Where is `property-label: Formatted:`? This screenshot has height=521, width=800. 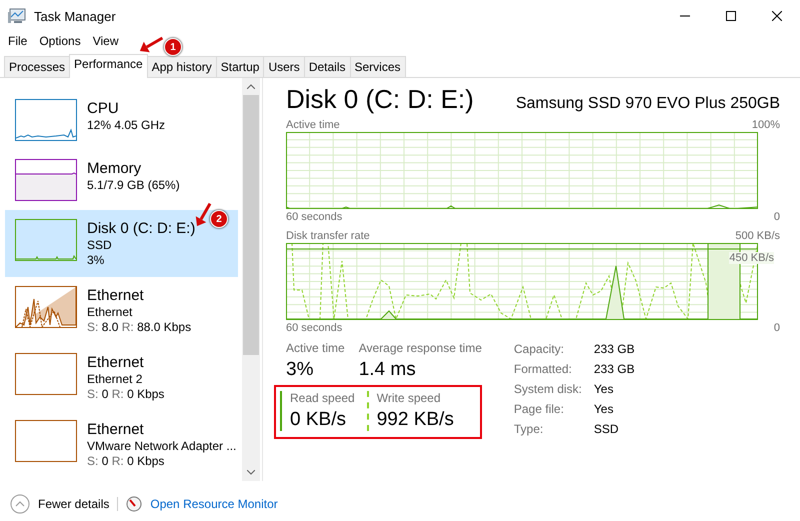 property-label: Formatted: is located at coordinates (543, 369).